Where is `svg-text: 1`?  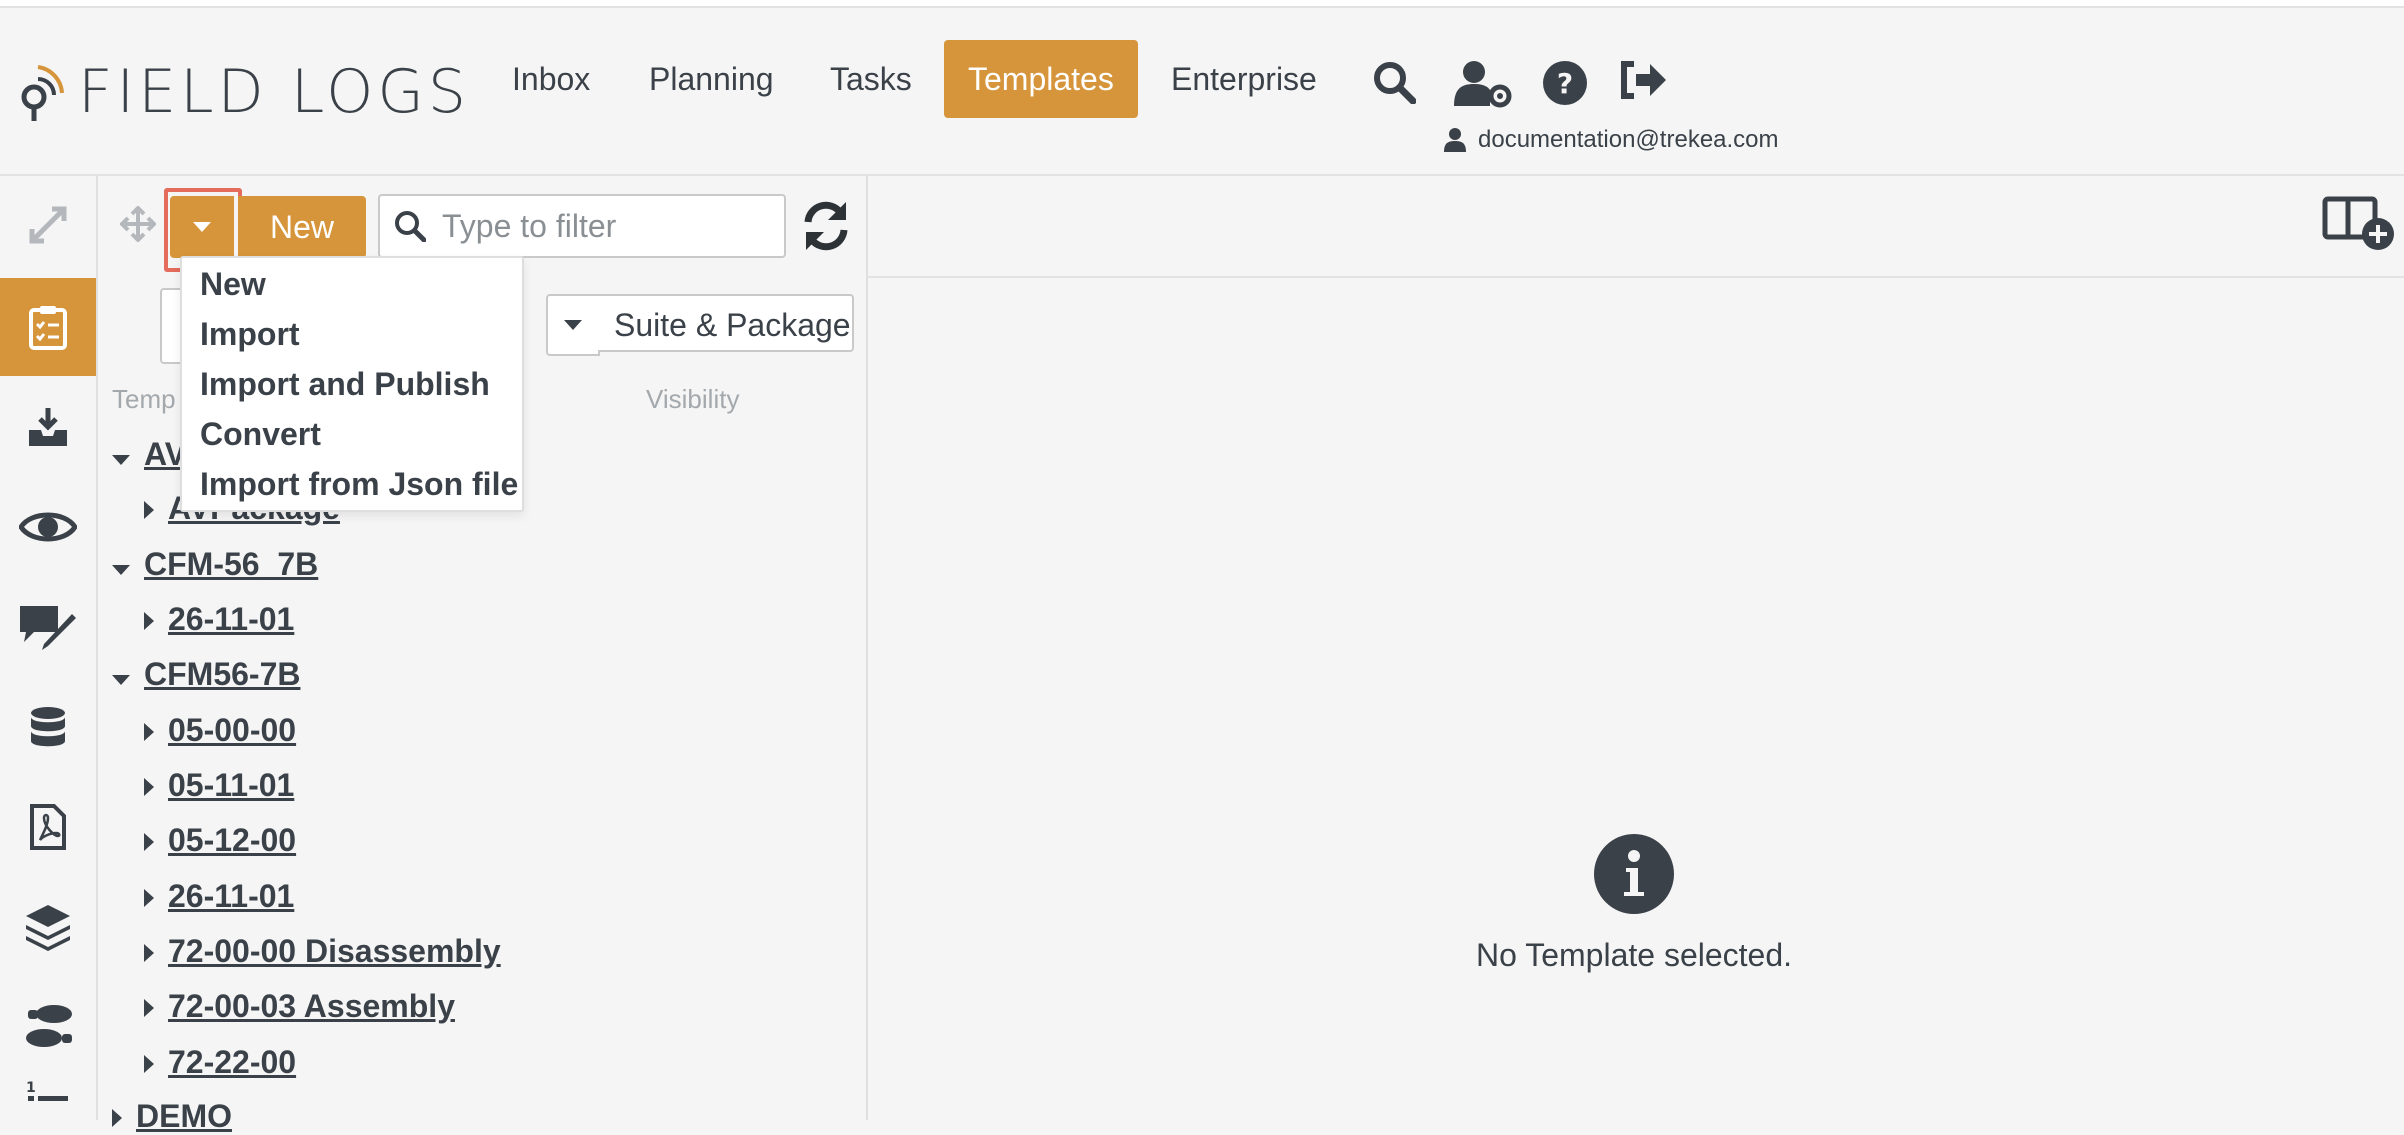
svg-text: 1 is located at coordinates (31, 1088).